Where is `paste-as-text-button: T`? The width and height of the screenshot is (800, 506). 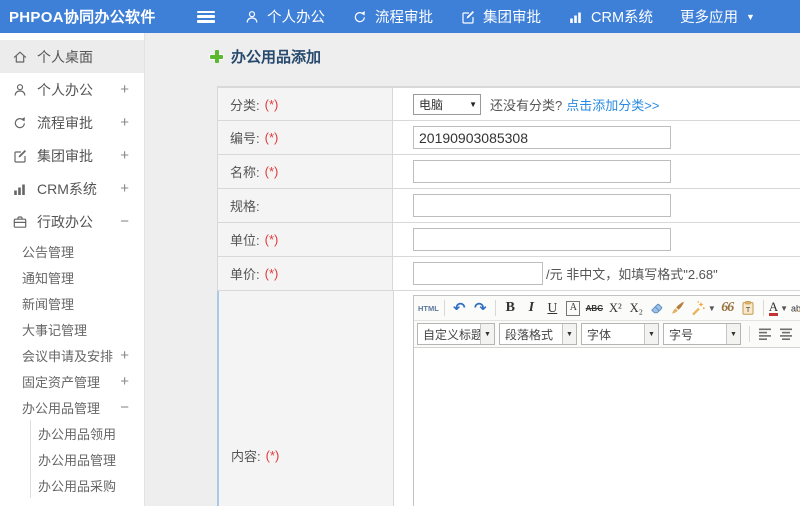
paste-as-text-button: T is located at coordinates (748, 308).